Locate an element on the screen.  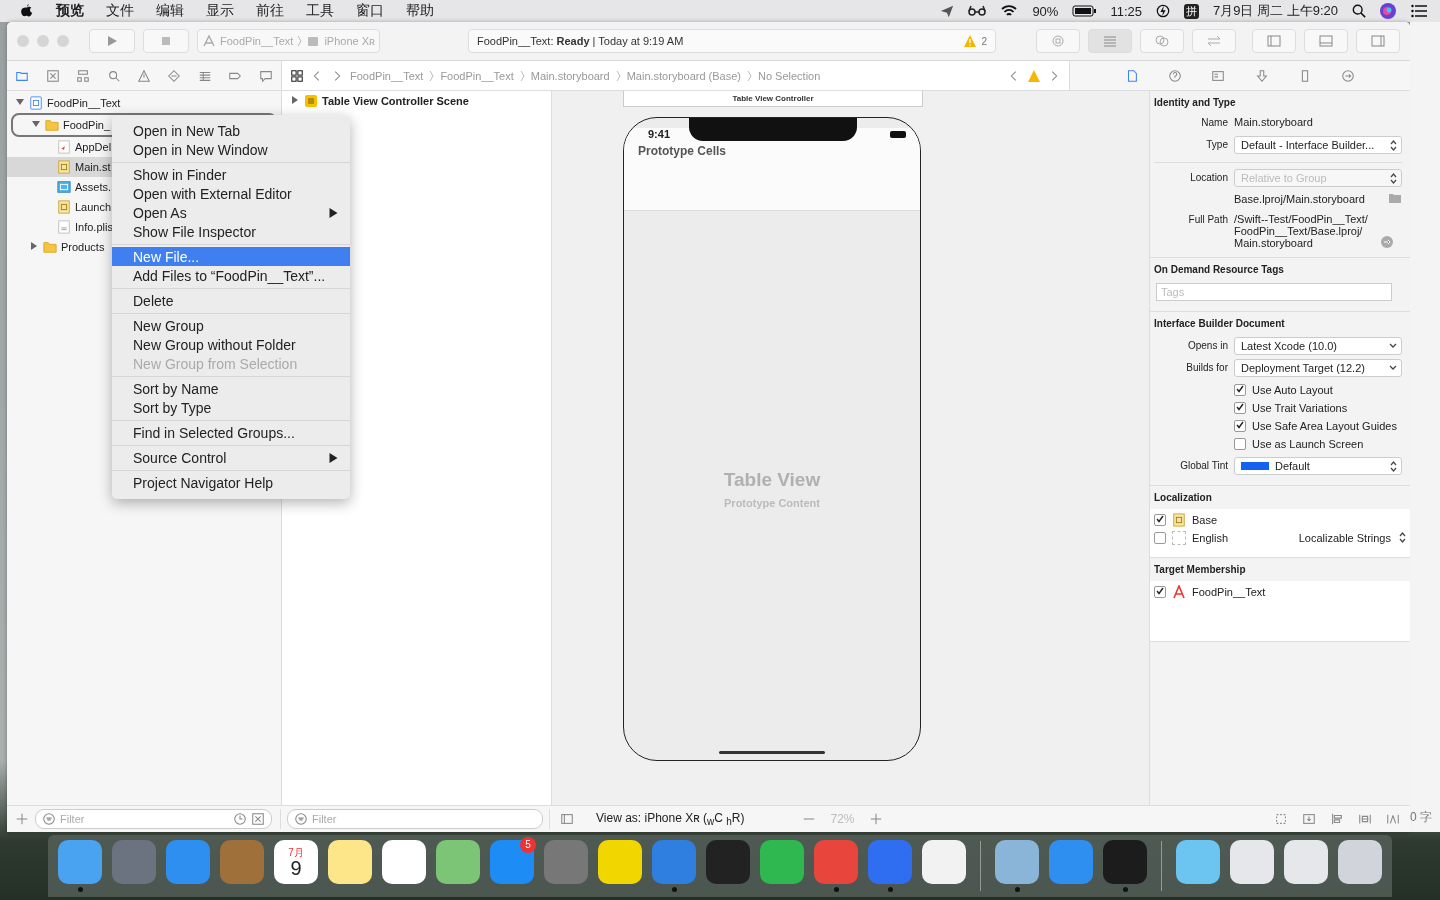
checkbox-label: Use as Launch Screen is located at coordinates (1308, 444).